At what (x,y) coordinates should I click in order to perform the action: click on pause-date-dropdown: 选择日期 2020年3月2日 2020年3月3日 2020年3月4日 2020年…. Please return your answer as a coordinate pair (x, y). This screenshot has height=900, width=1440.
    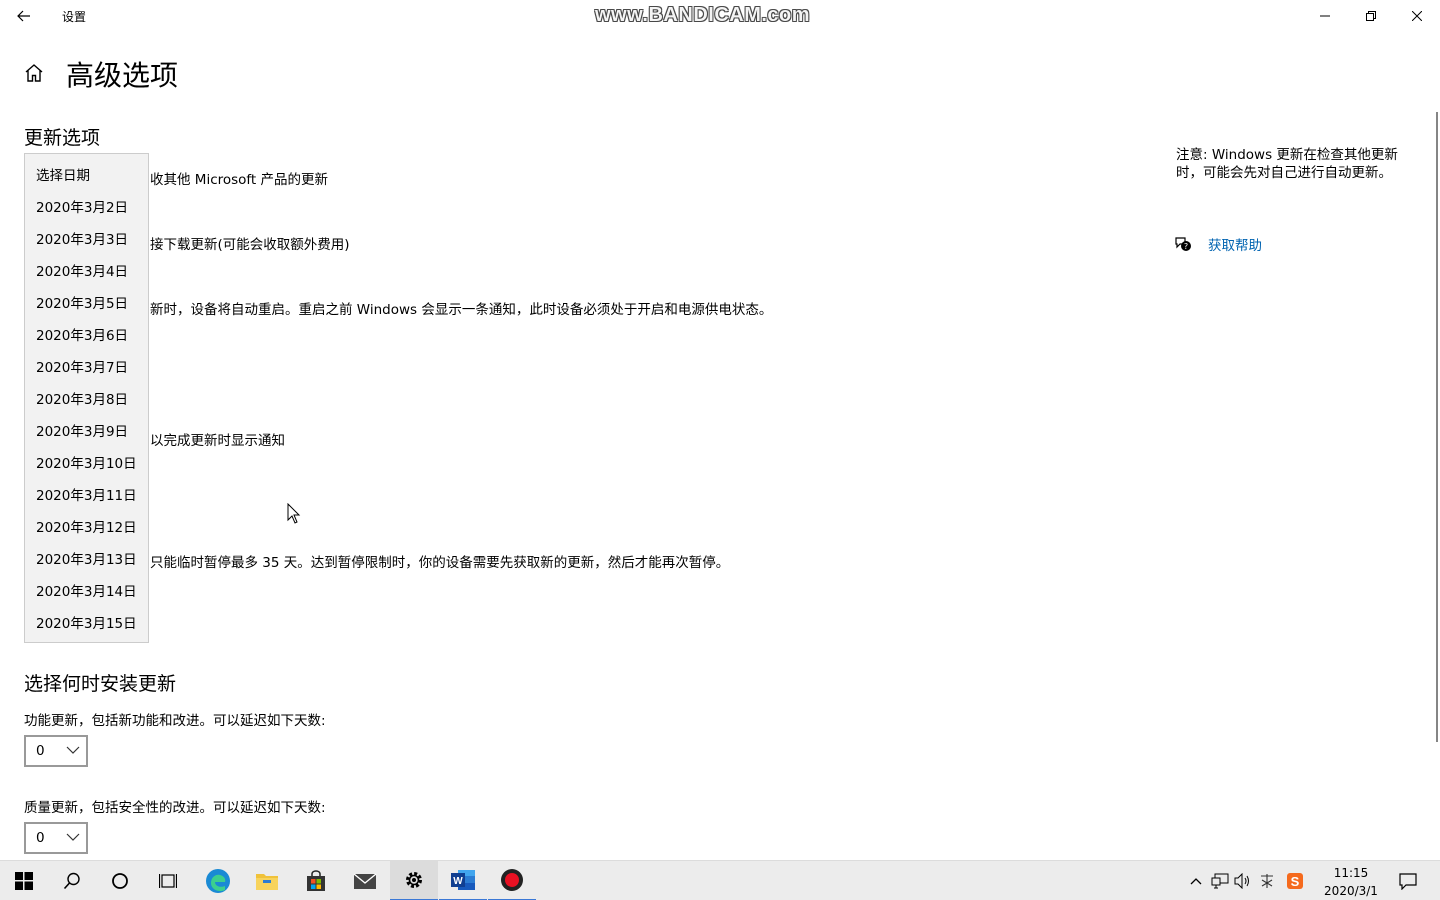
    Looking at the image, I should click on (86, 398).